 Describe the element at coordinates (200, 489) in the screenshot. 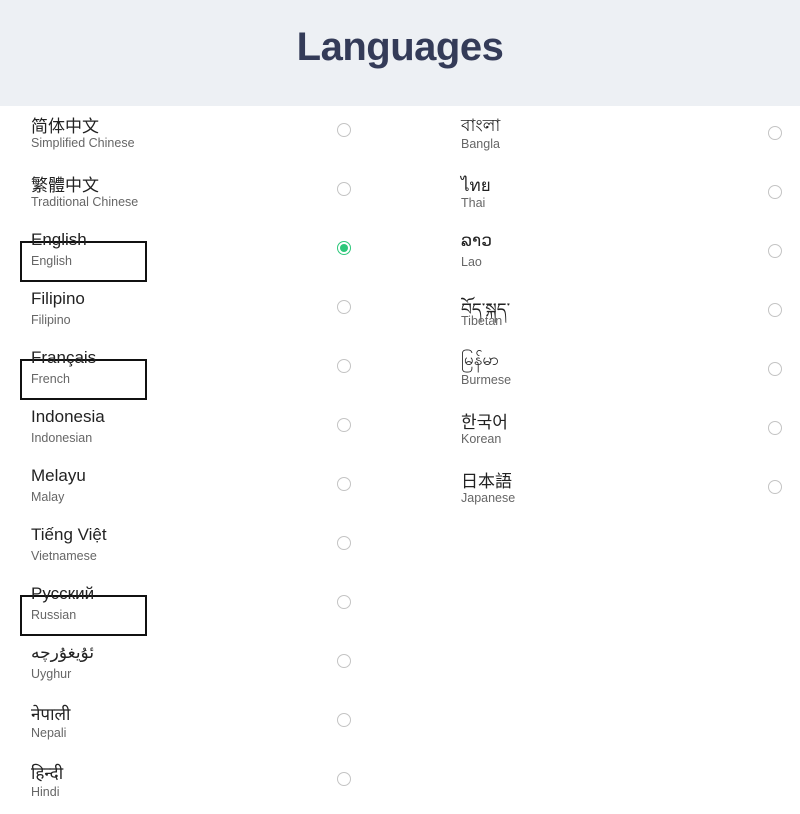

I see `language-option: Melayu Malay` at that location.